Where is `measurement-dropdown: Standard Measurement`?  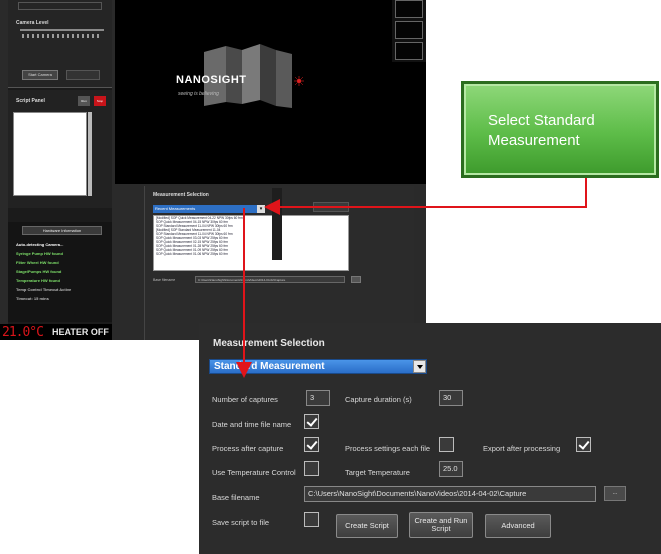
measurement-dropdown: Standard Measurement is located at coordinates (318, 366).